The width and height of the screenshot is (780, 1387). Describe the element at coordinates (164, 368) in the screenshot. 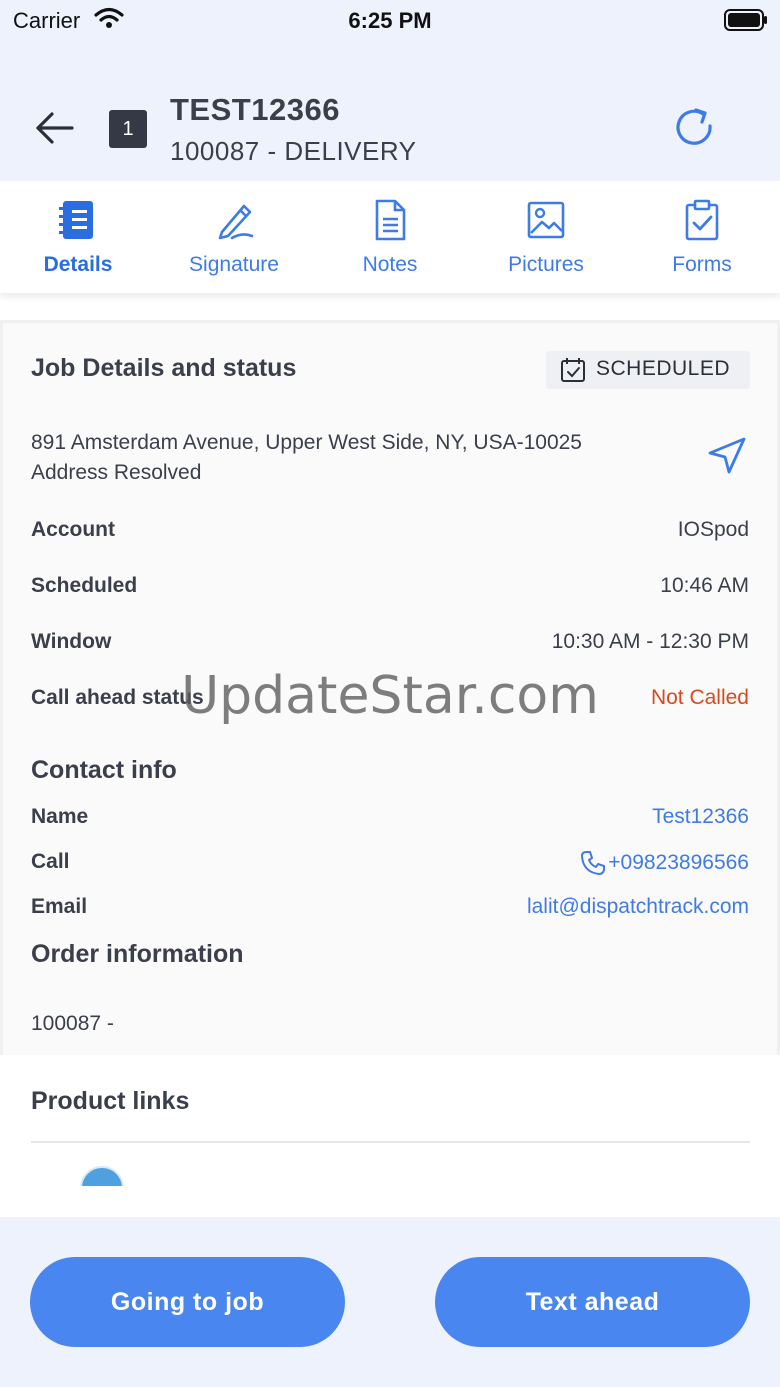

I see `job-details-heading: Job Details and status` at that location.